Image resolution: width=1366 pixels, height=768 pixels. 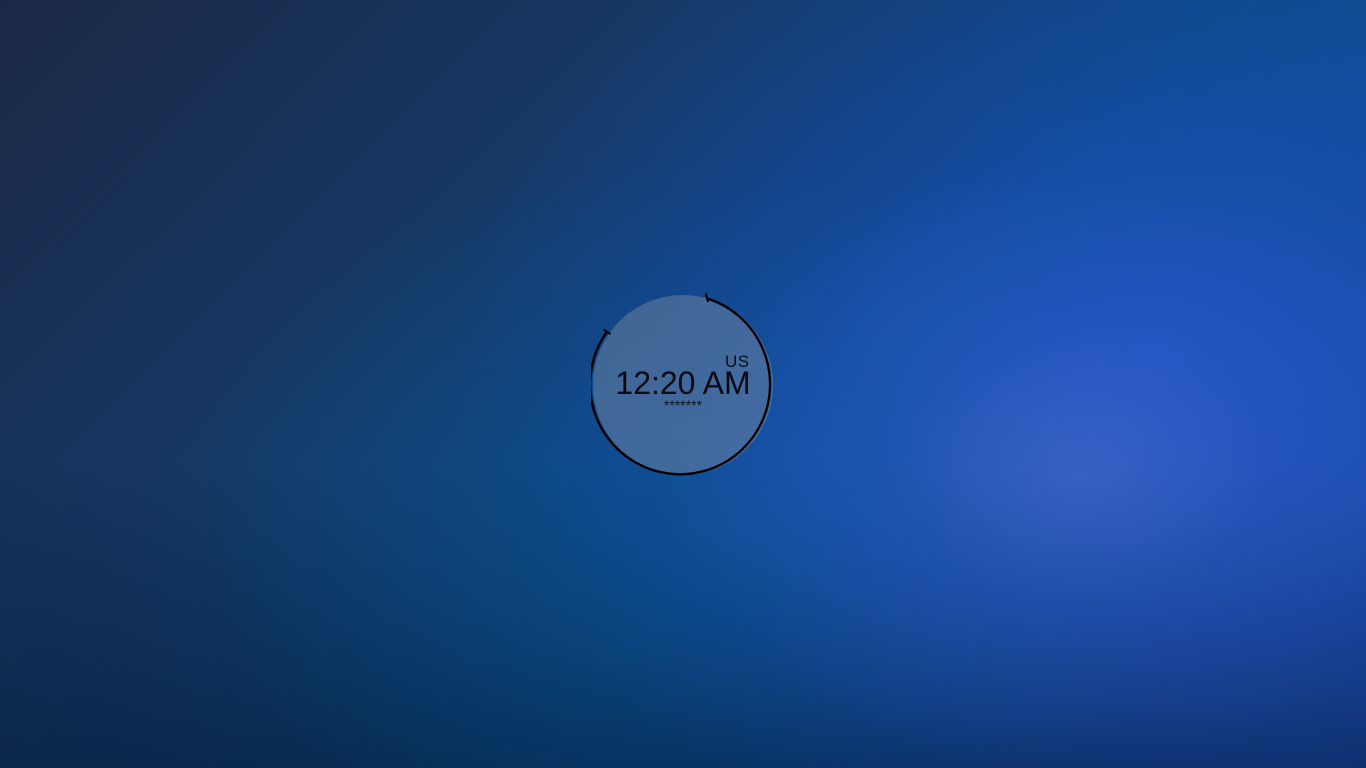 What do you see at coordinates (682, 384) in the screenshot?
I see `login-greeter: US 12:20 AM *******` at bounding box center [682, 384].